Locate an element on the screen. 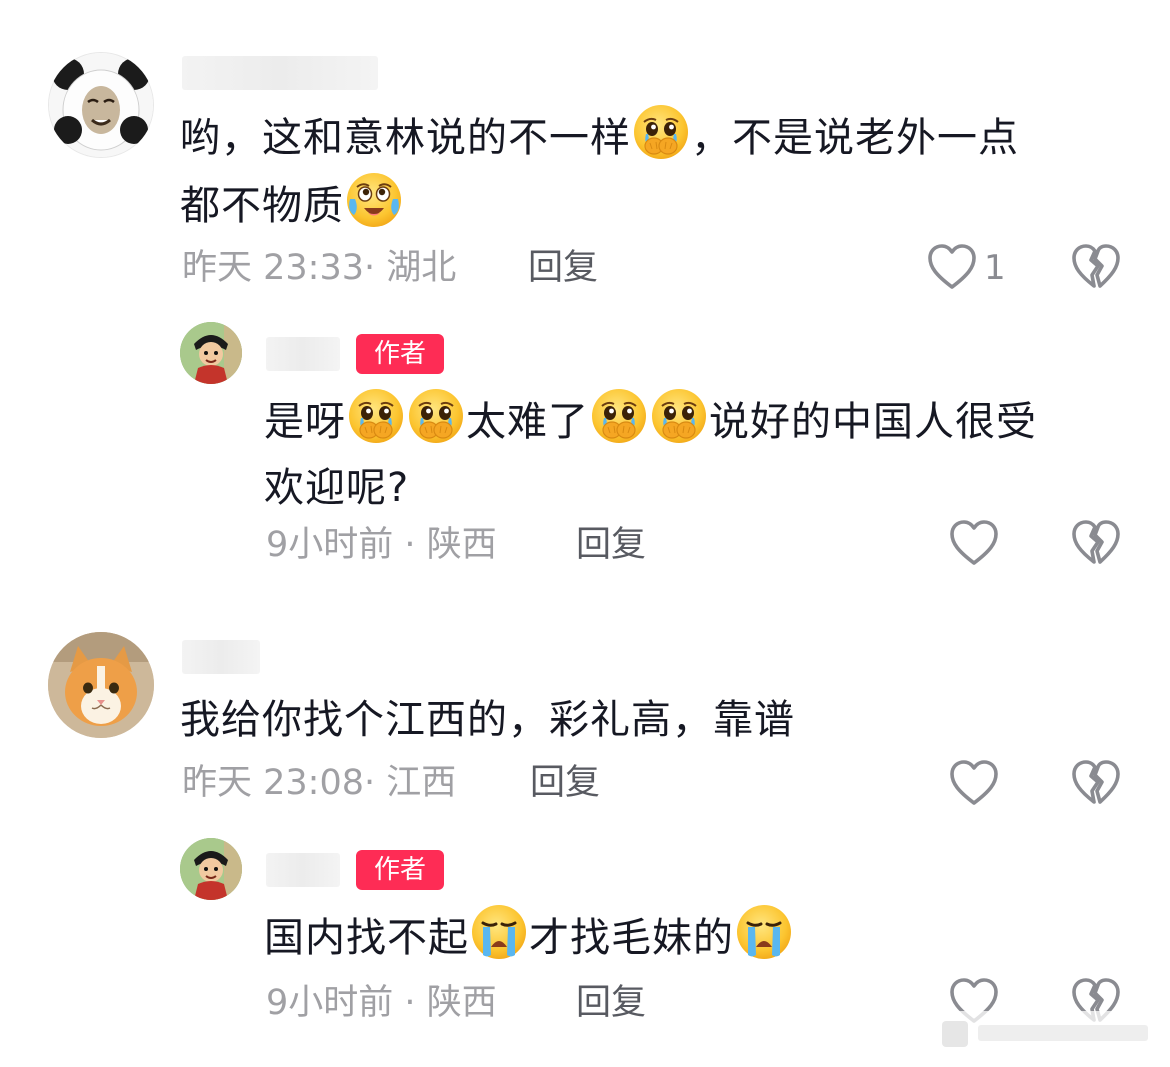 This screenshot has width=1170, height=1067. comment-text: 哟，这和意林说的不一样 ，不是说老外一点 is located at coordinates (599, 138).